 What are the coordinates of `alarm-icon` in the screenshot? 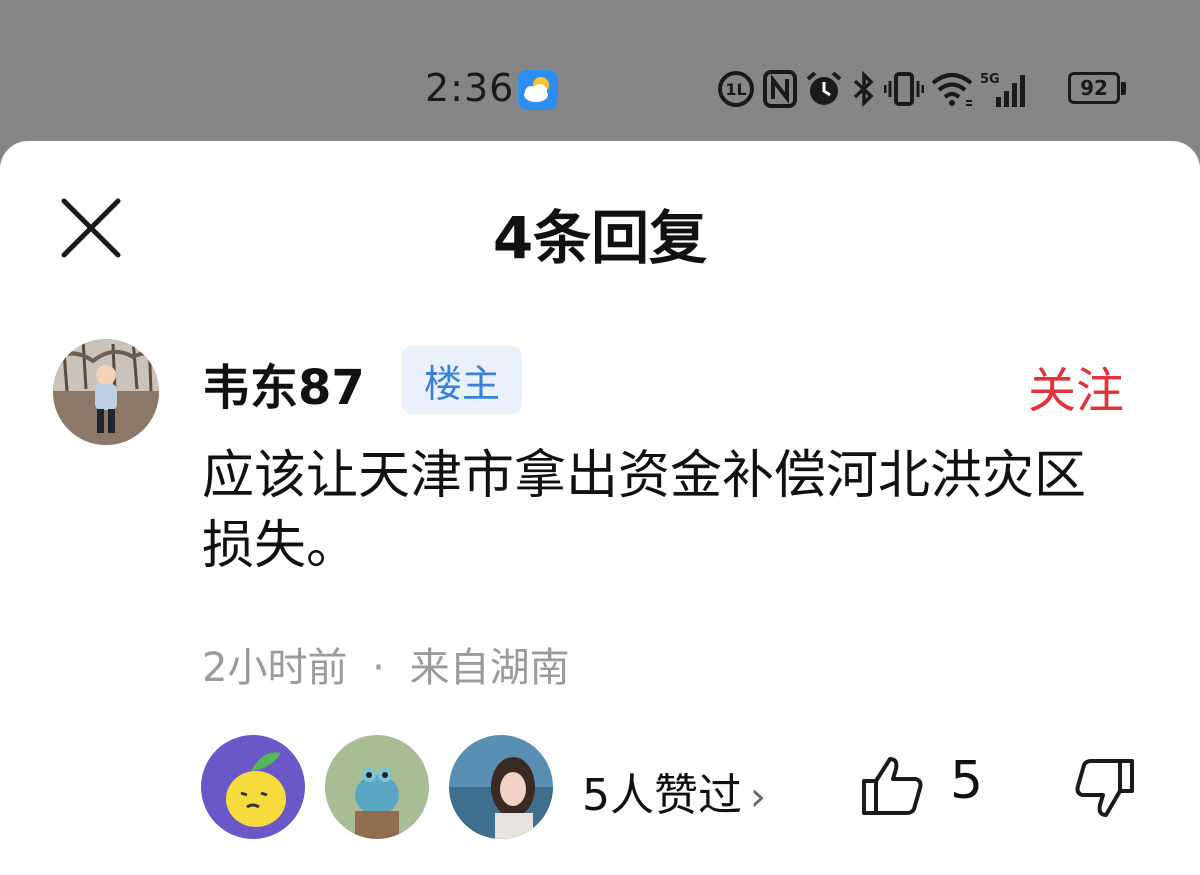 It's located at (824, 88).